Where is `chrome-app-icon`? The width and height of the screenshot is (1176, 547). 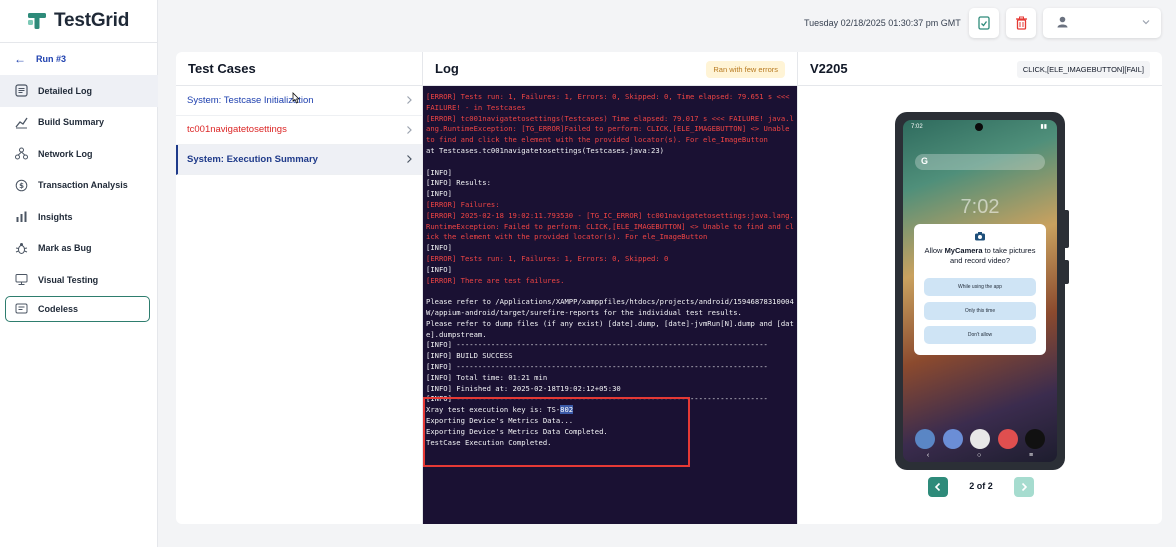
chrome-app-icon is located at coordinates (980, 439).